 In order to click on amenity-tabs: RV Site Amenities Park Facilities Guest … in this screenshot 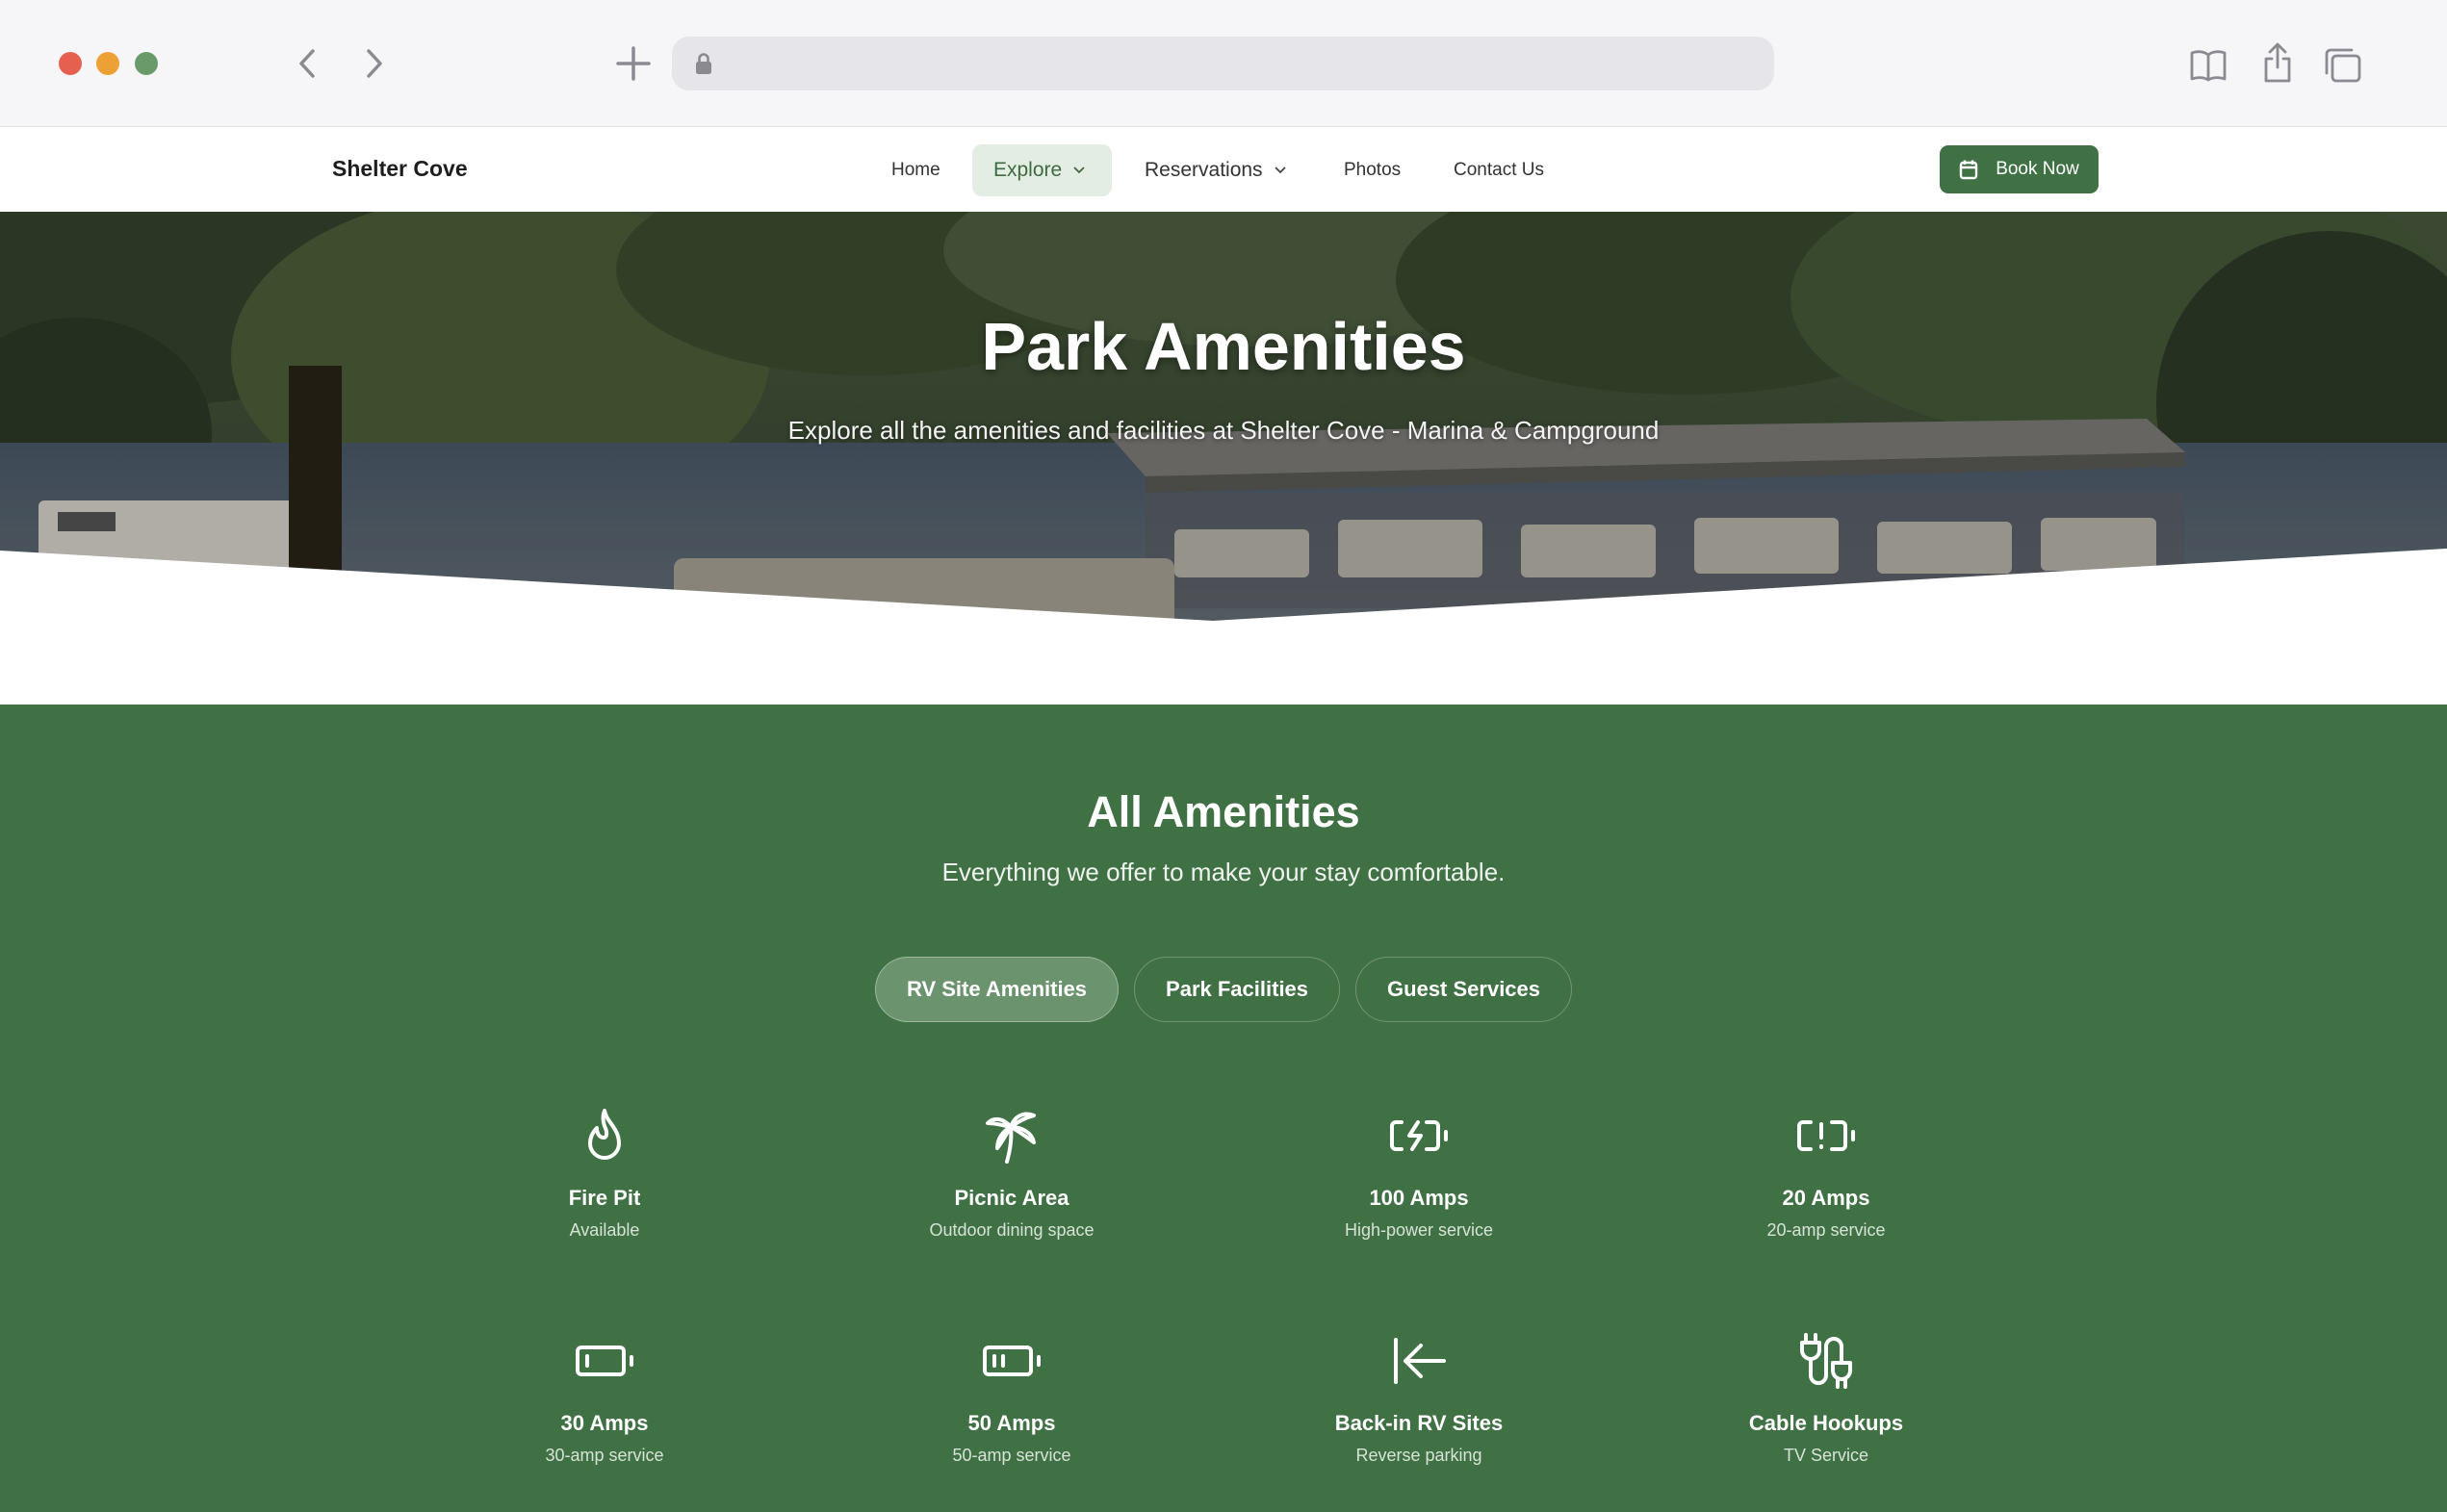, I will do `click(1223, 989)`.